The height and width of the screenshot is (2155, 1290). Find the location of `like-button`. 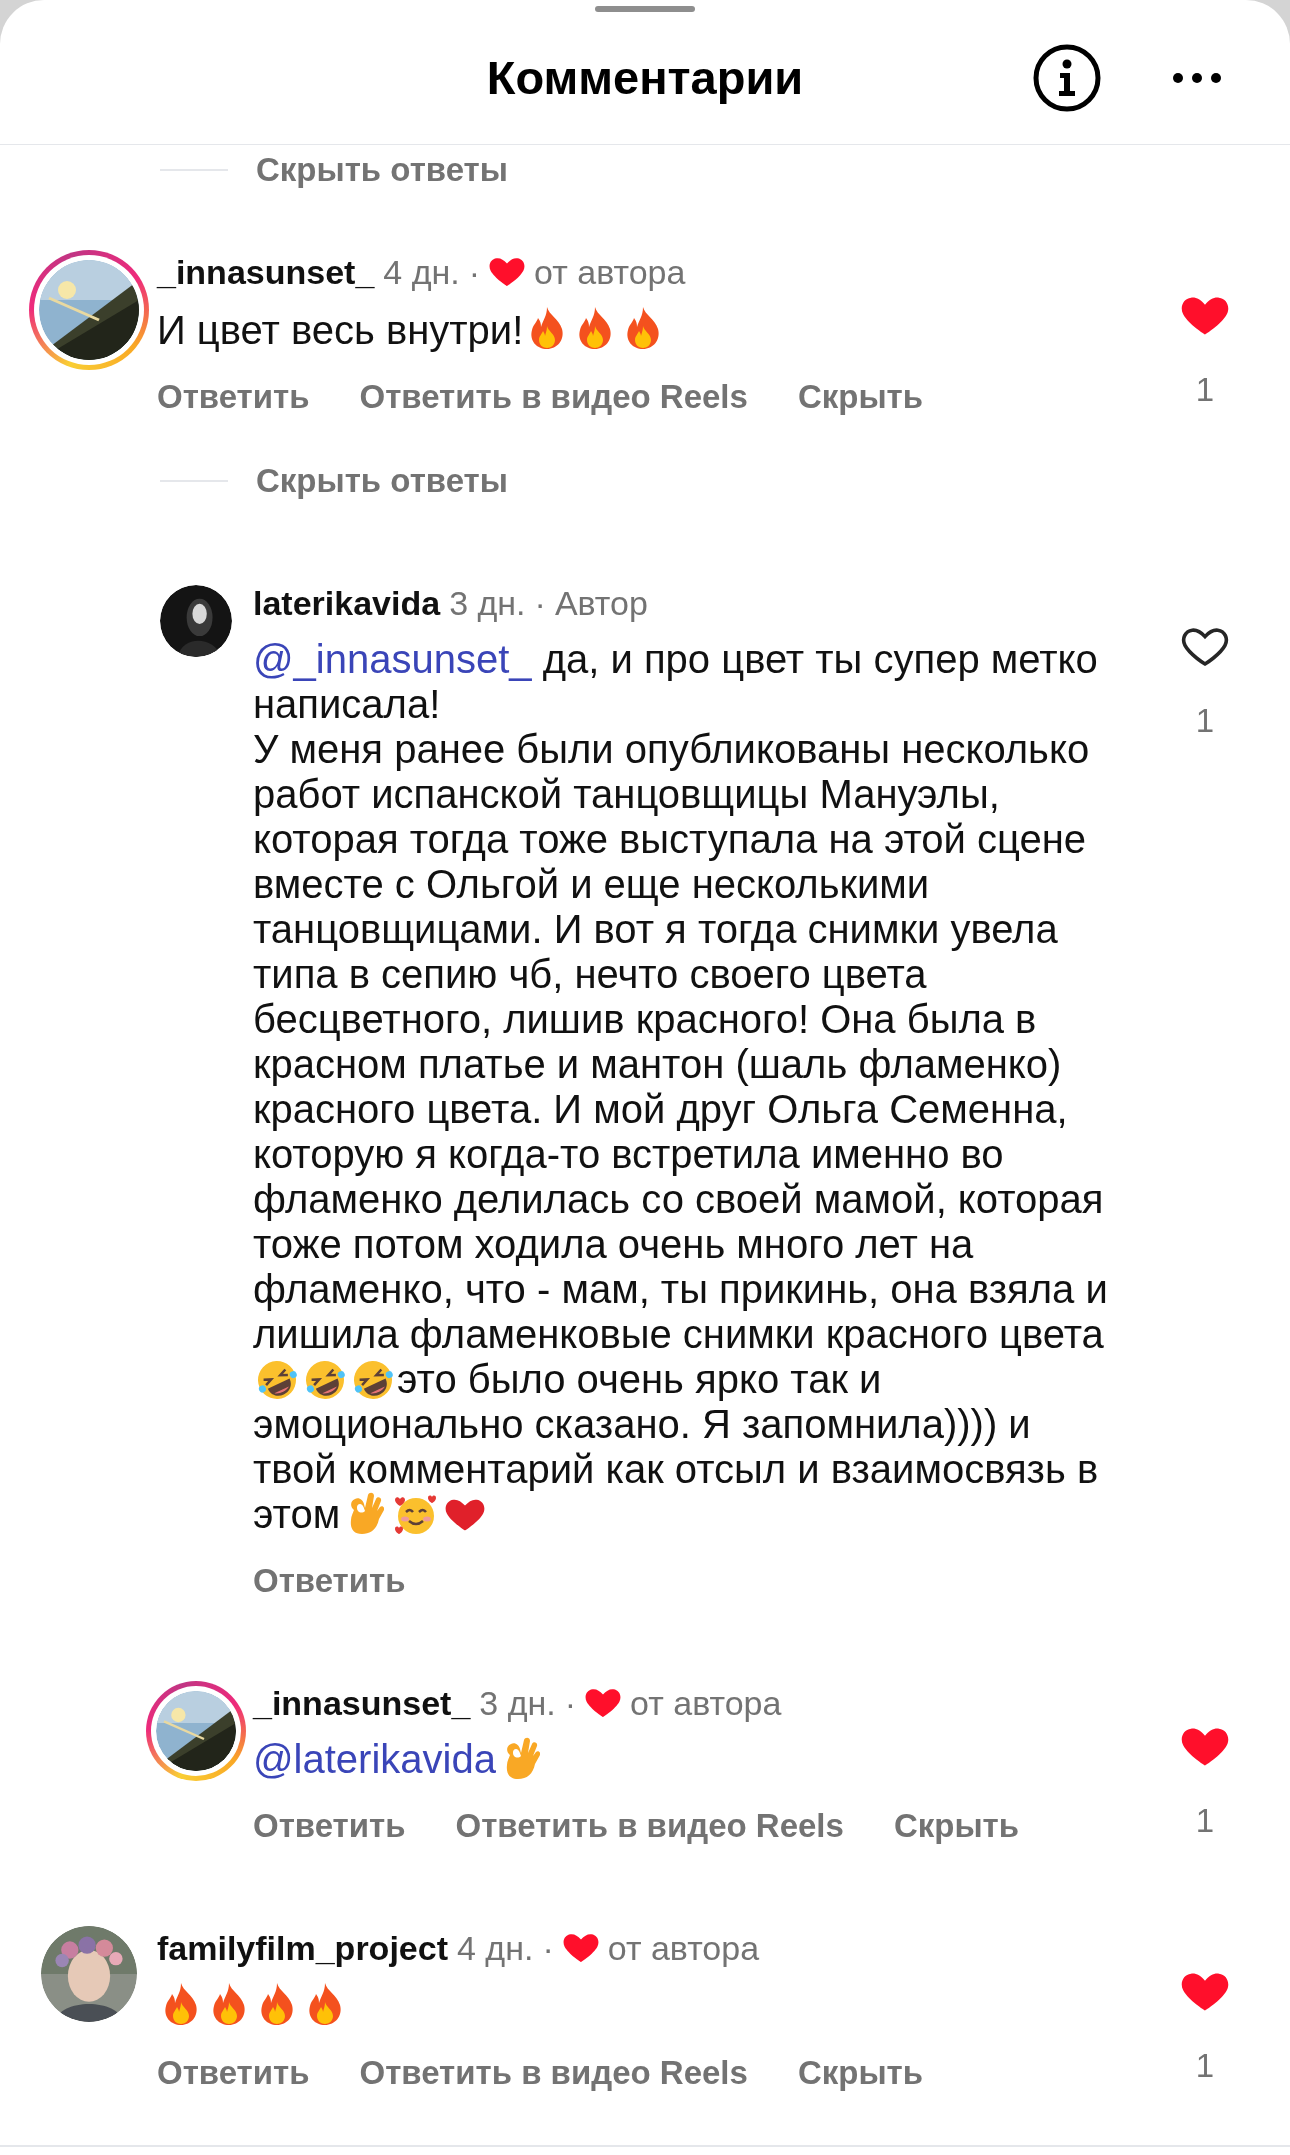

like-button is located at coordinates (1205, 647).